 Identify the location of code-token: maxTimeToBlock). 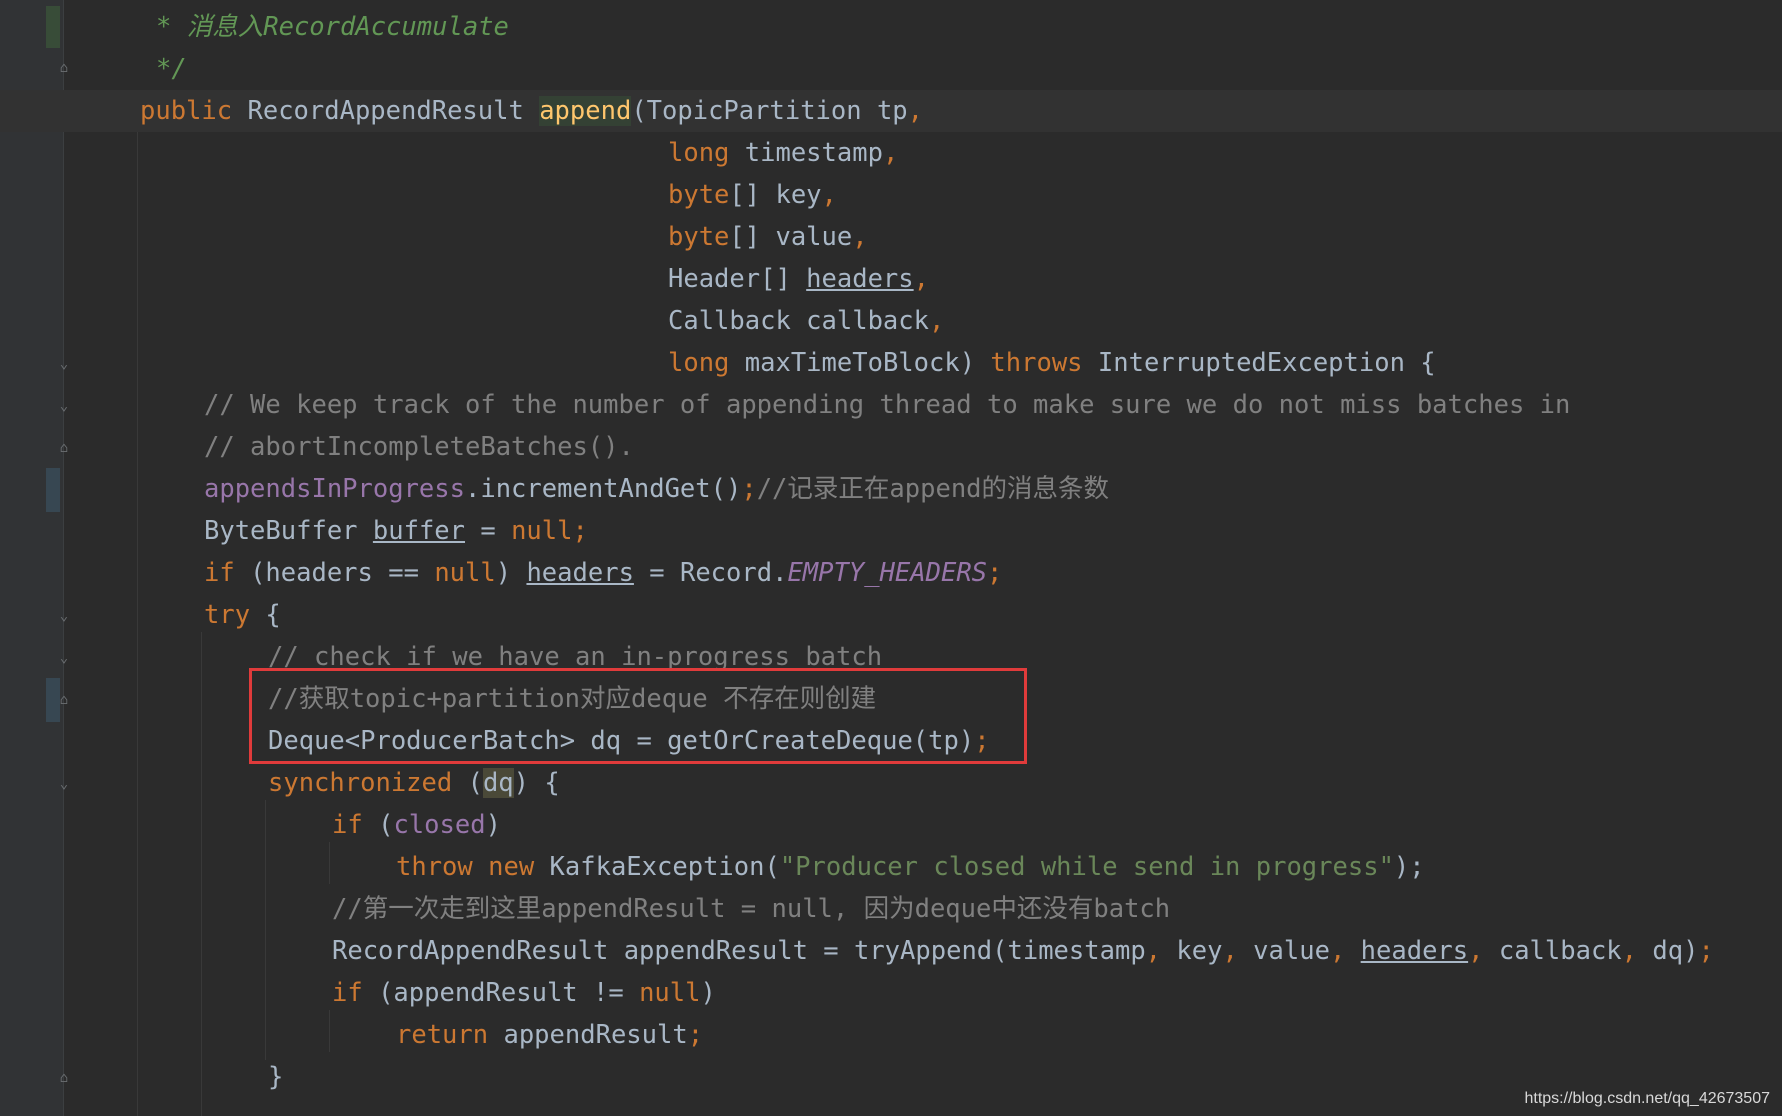
(860, 363).